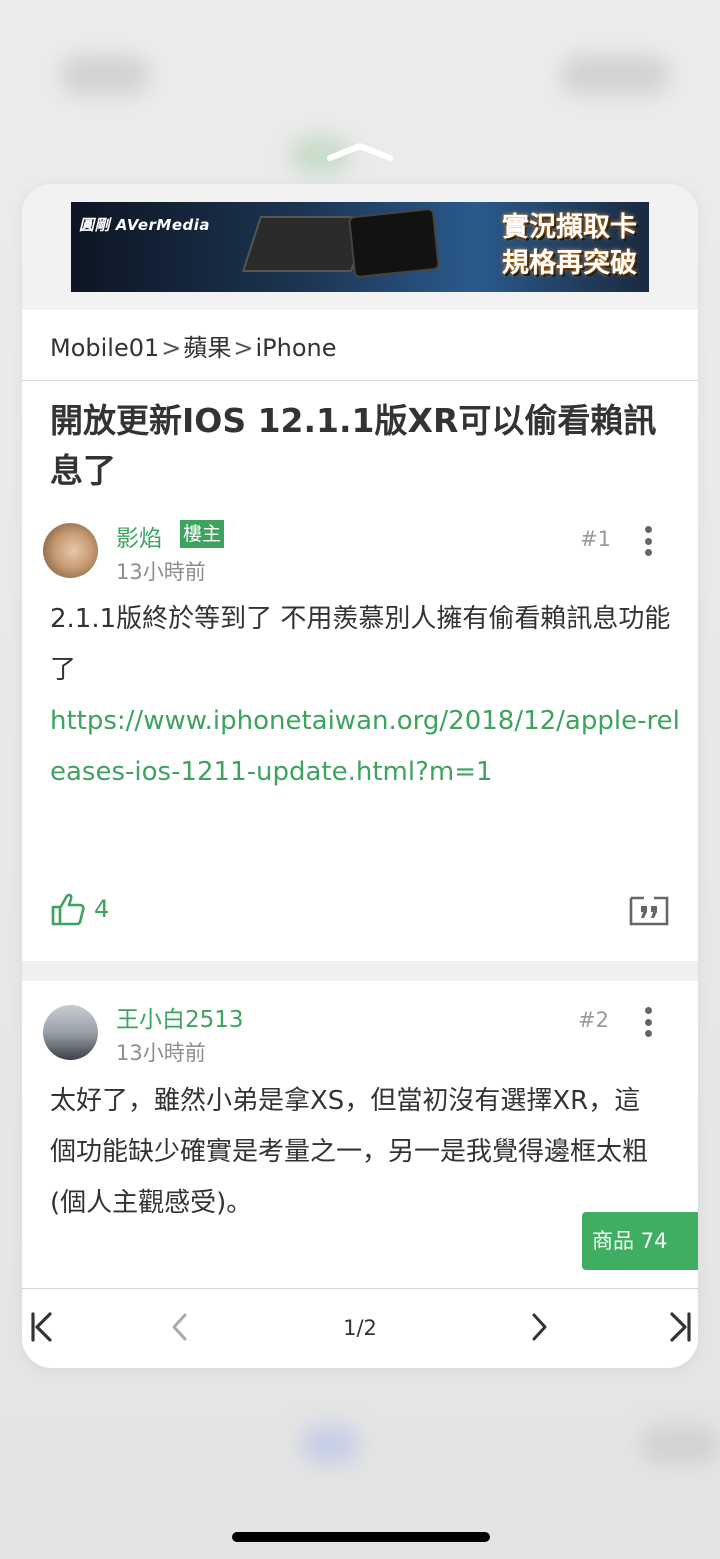  Describe the element at coordinates (569, 227) in the screenshot. I see `ad-slogan-line1: 實況擷取卡` at that location.